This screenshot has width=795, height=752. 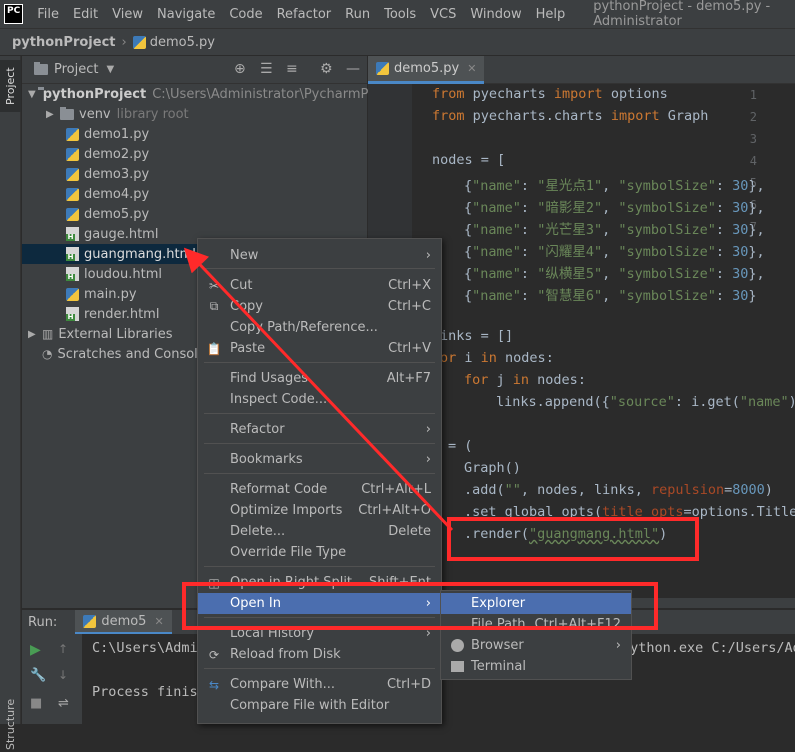 I want to click on arrow-down-icon: ↓, so click(x=63, y=675).